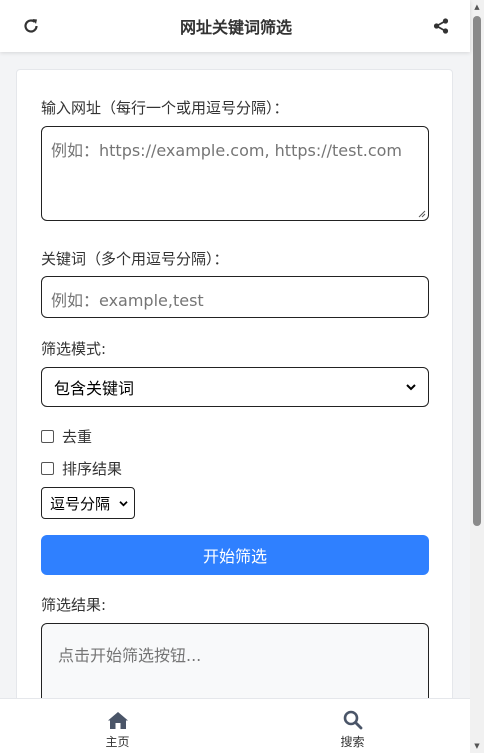  I want to click on urls-textarea: 例如：https://example.com, https://test.com, so click(235, 173).